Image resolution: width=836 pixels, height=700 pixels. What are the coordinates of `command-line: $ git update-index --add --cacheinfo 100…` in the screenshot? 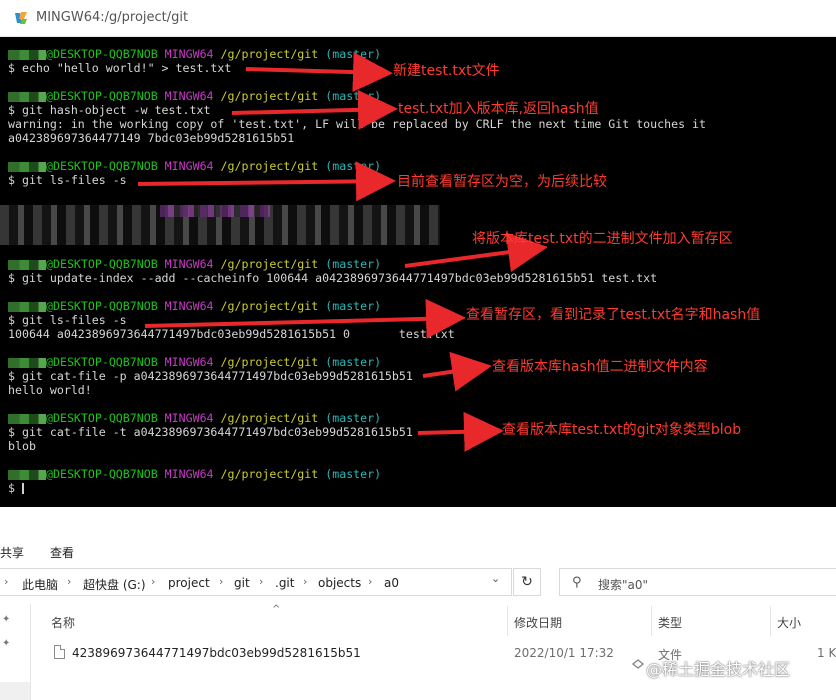 It's located at (333, 278).